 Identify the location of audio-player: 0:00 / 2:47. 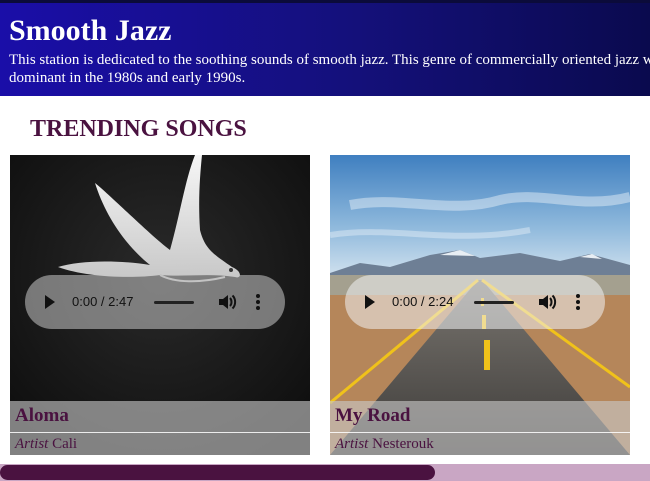
(155, 302).